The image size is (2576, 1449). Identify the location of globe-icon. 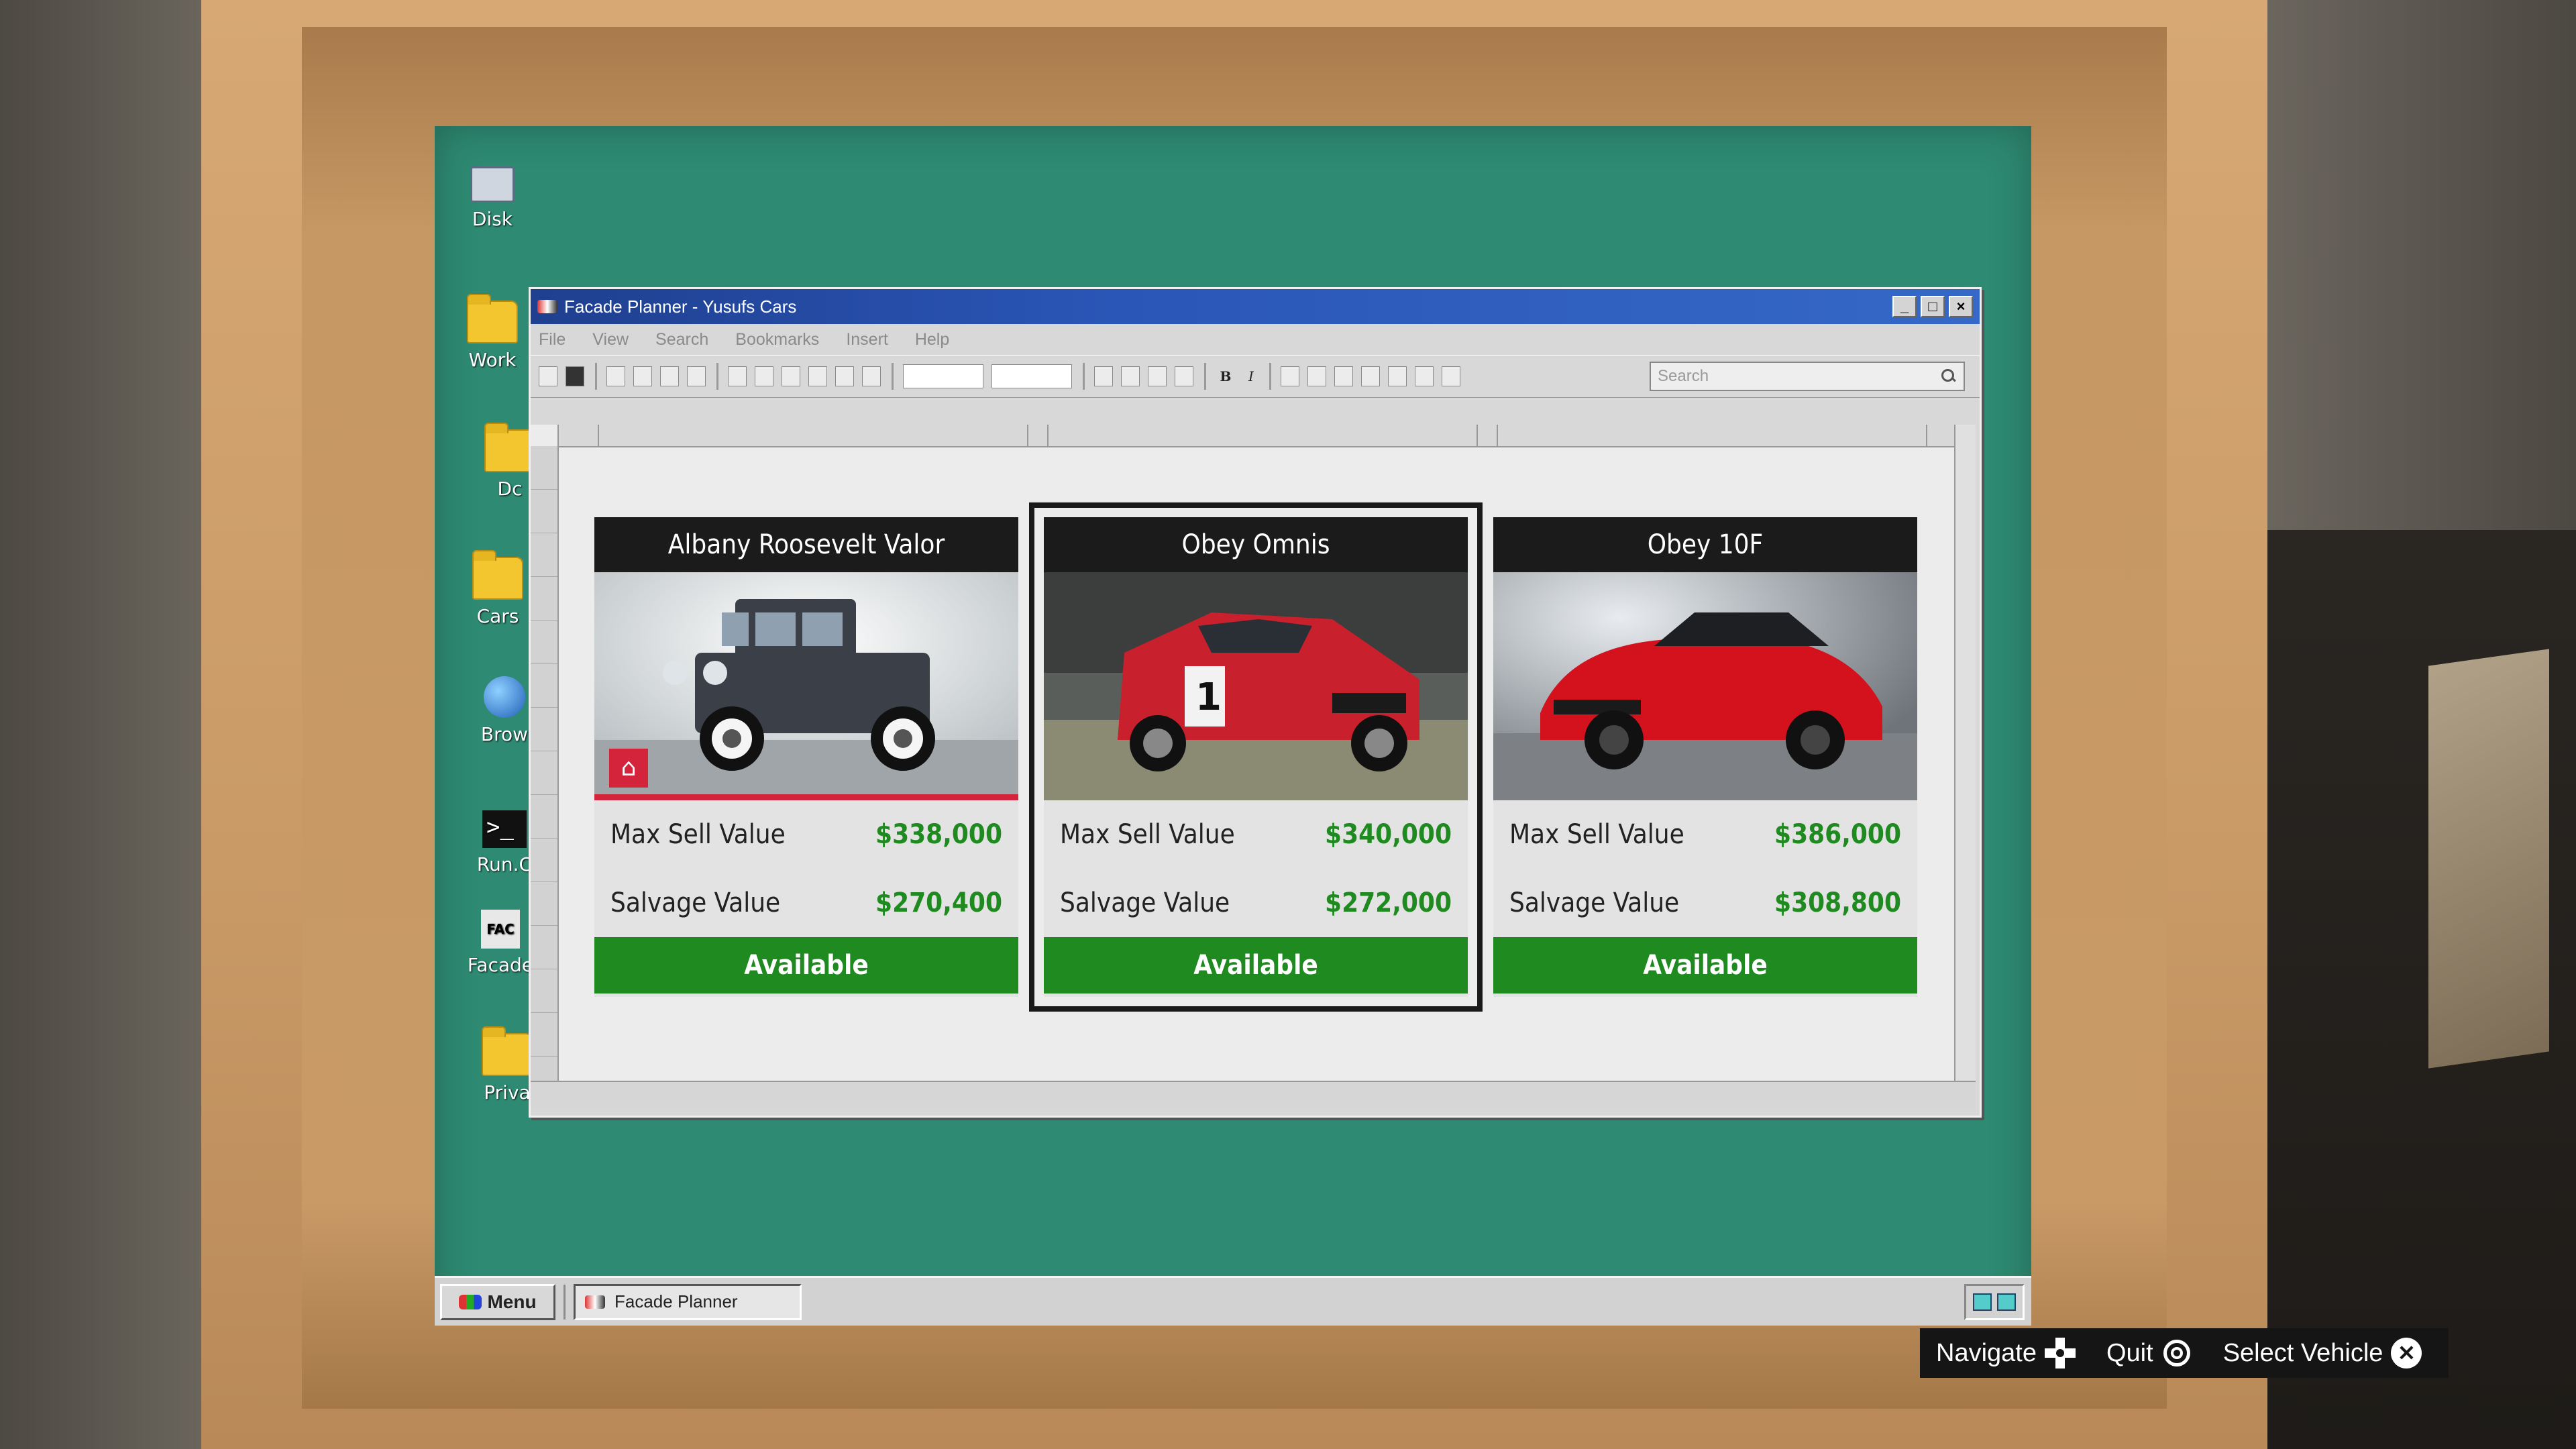
(504, 697).